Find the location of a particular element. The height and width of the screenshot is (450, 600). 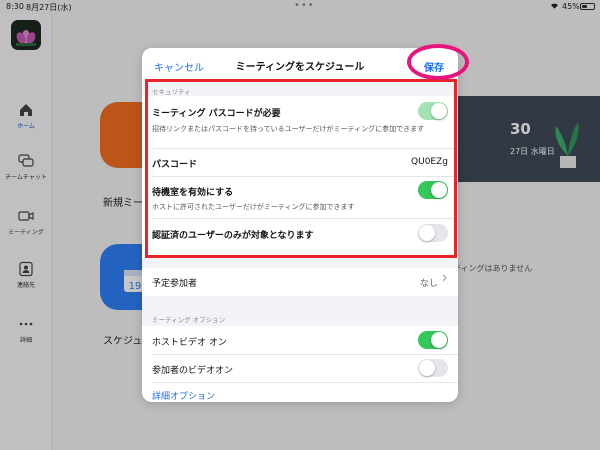

attendees-title: 予定参加者 is located at coordinates (175, 284).